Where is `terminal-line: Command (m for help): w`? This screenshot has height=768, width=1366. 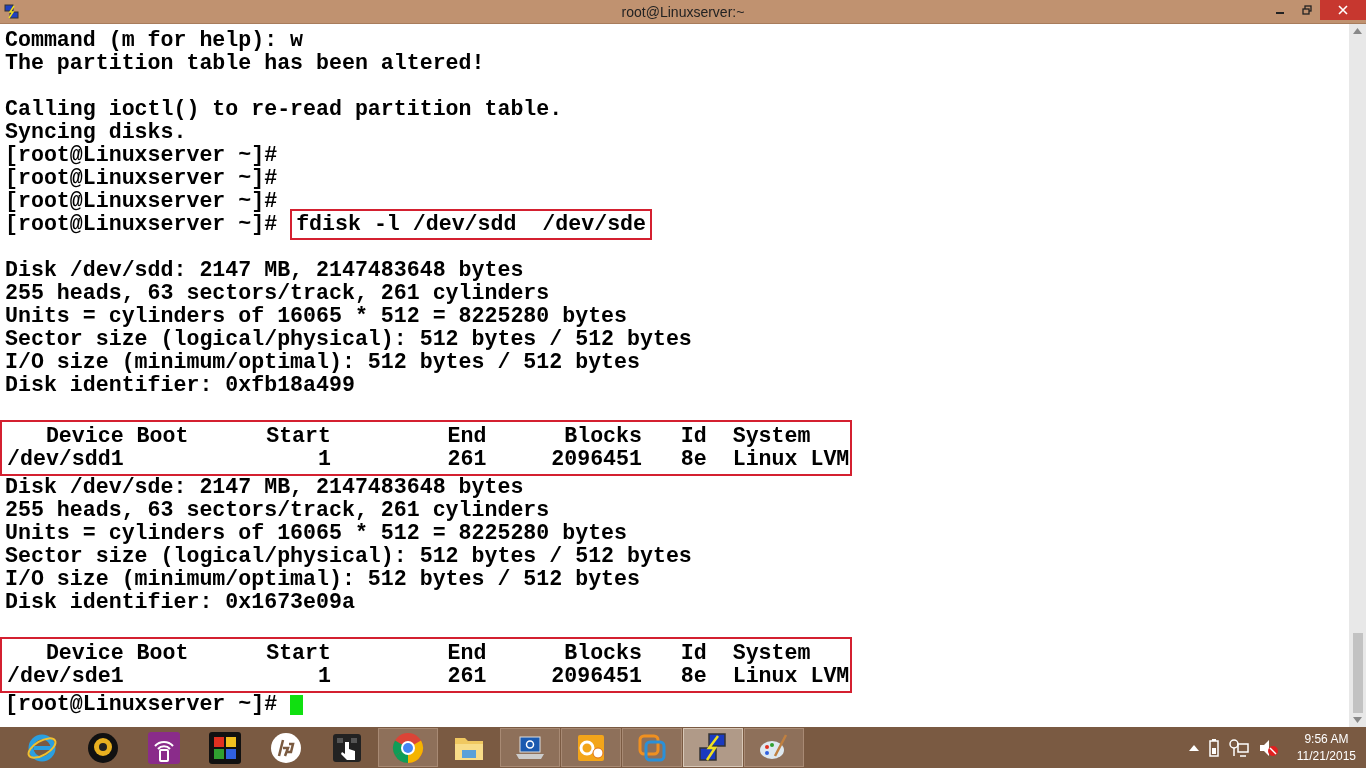 terminal-line: Command (m for help): w is located at coordinates (155, 40).